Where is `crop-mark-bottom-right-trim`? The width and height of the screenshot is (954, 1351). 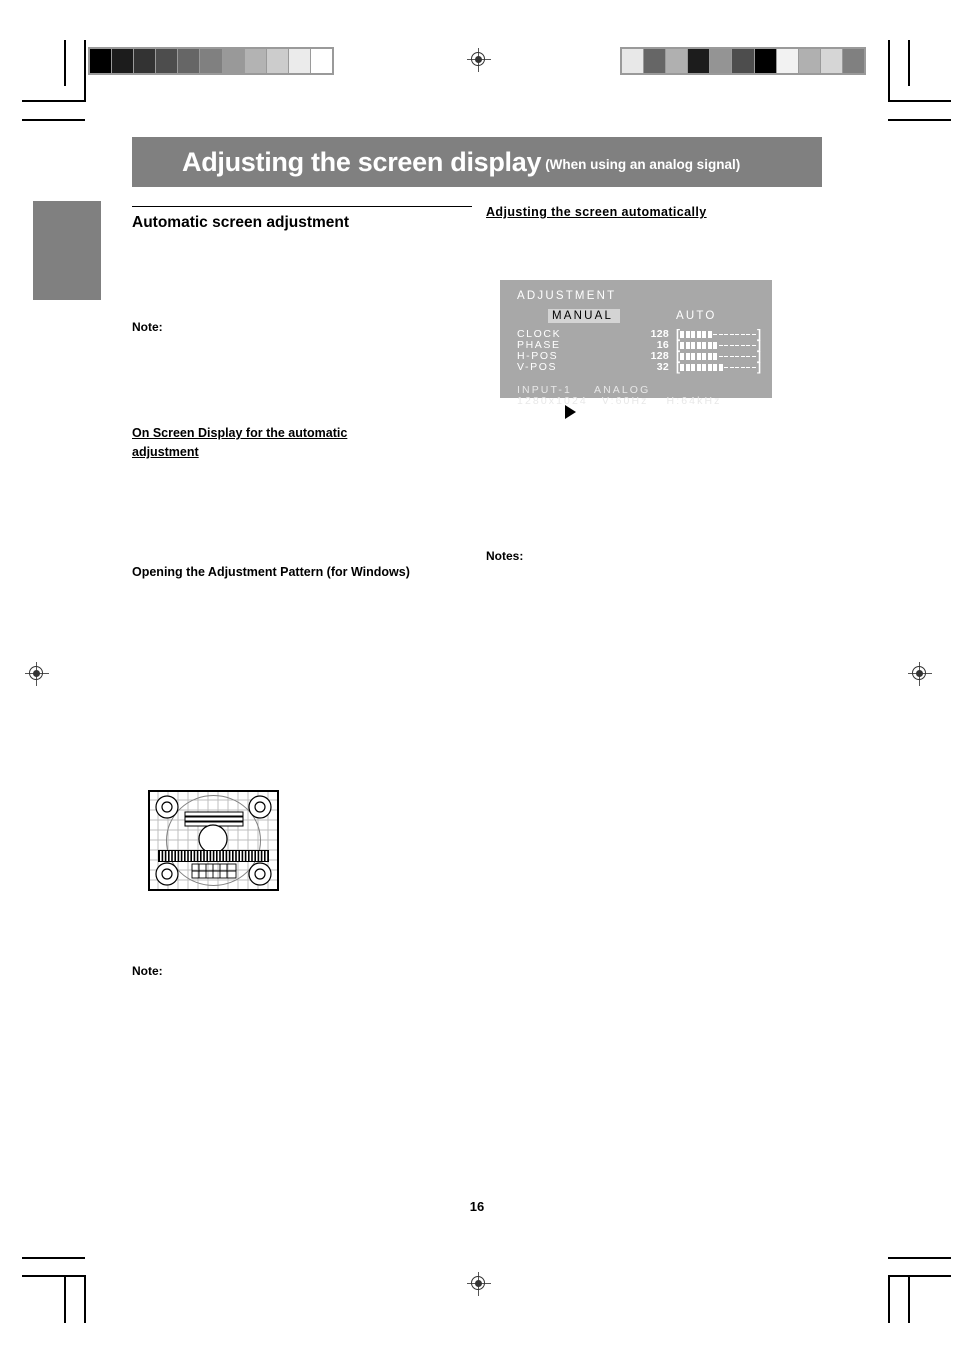 crop-mark-bottom-right-trim is located at coordinates (909, 1299).